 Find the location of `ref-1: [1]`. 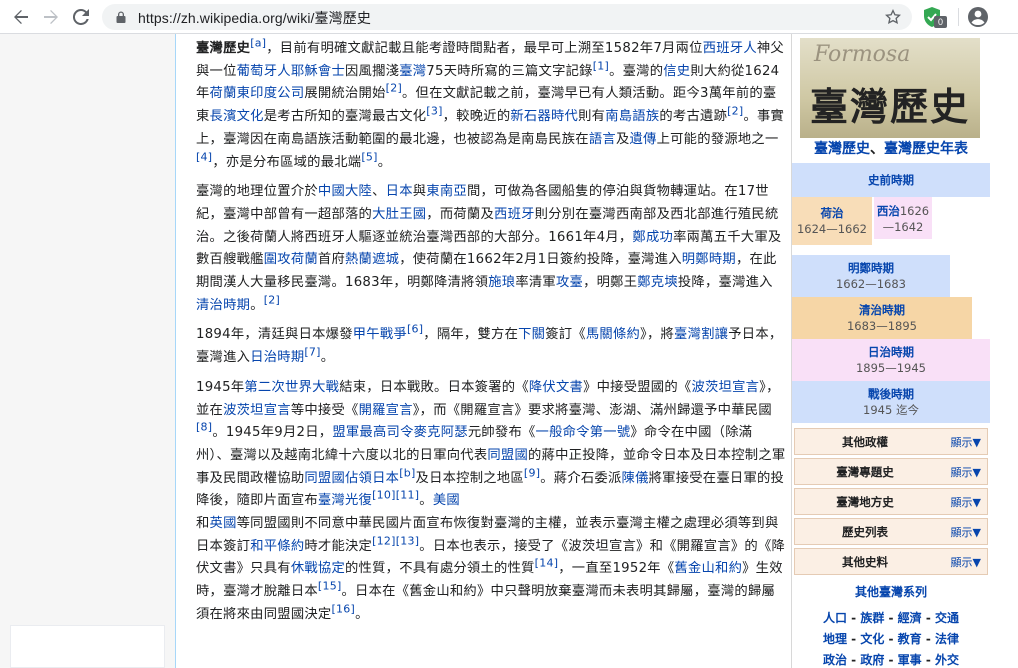

ref-1: [1] is located at coordinates (601, 65).